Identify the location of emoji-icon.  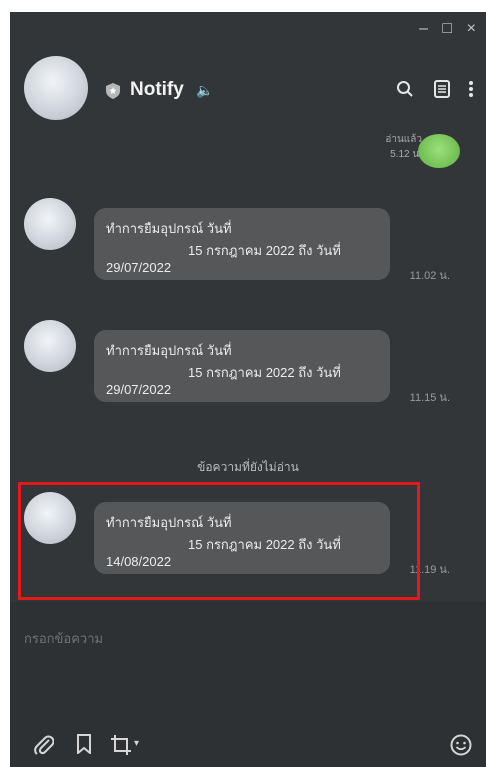
(461, 745).